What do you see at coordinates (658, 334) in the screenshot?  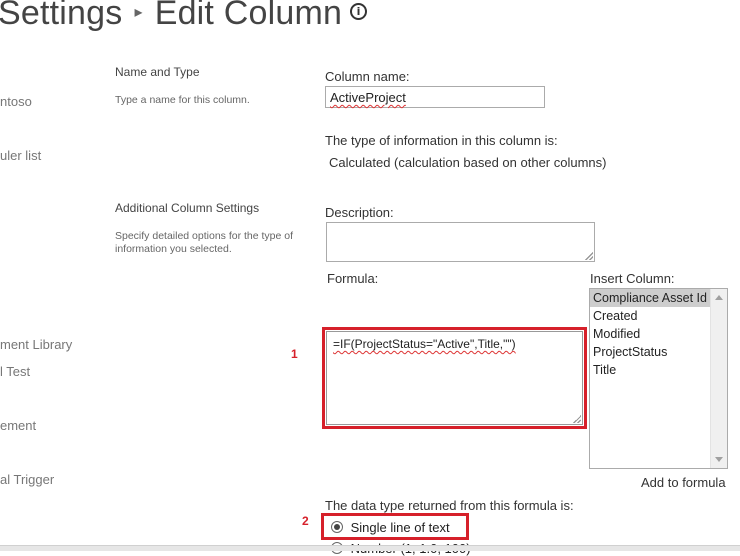 I see `list-item-modified: Modified` at bounding box center [658, 334].